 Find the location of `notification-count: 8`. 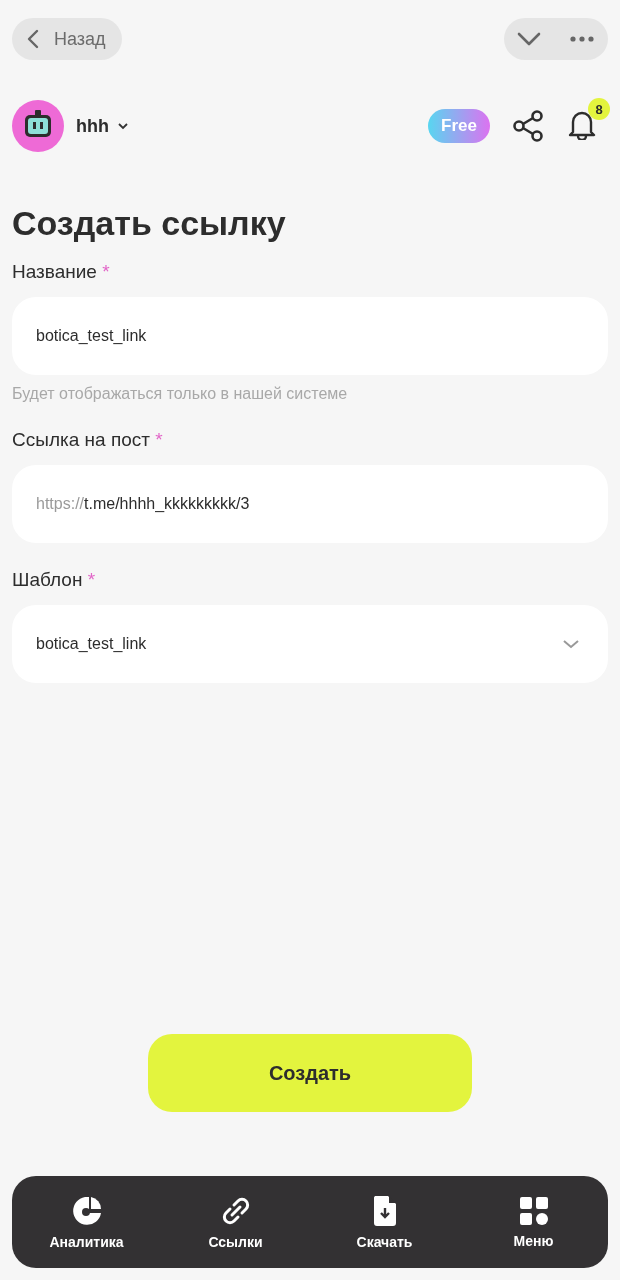

notification-count: 8 is located at coordinates (599, 109).